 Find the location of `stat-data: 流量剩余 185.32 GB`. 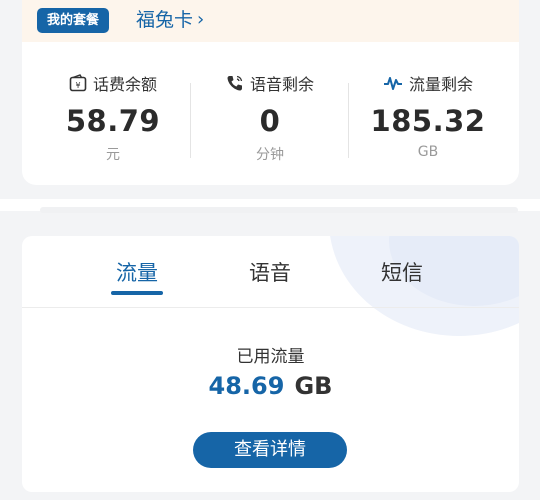

stat-data: 流量剩余 185.32 GB is located at coordinates (428, 115).